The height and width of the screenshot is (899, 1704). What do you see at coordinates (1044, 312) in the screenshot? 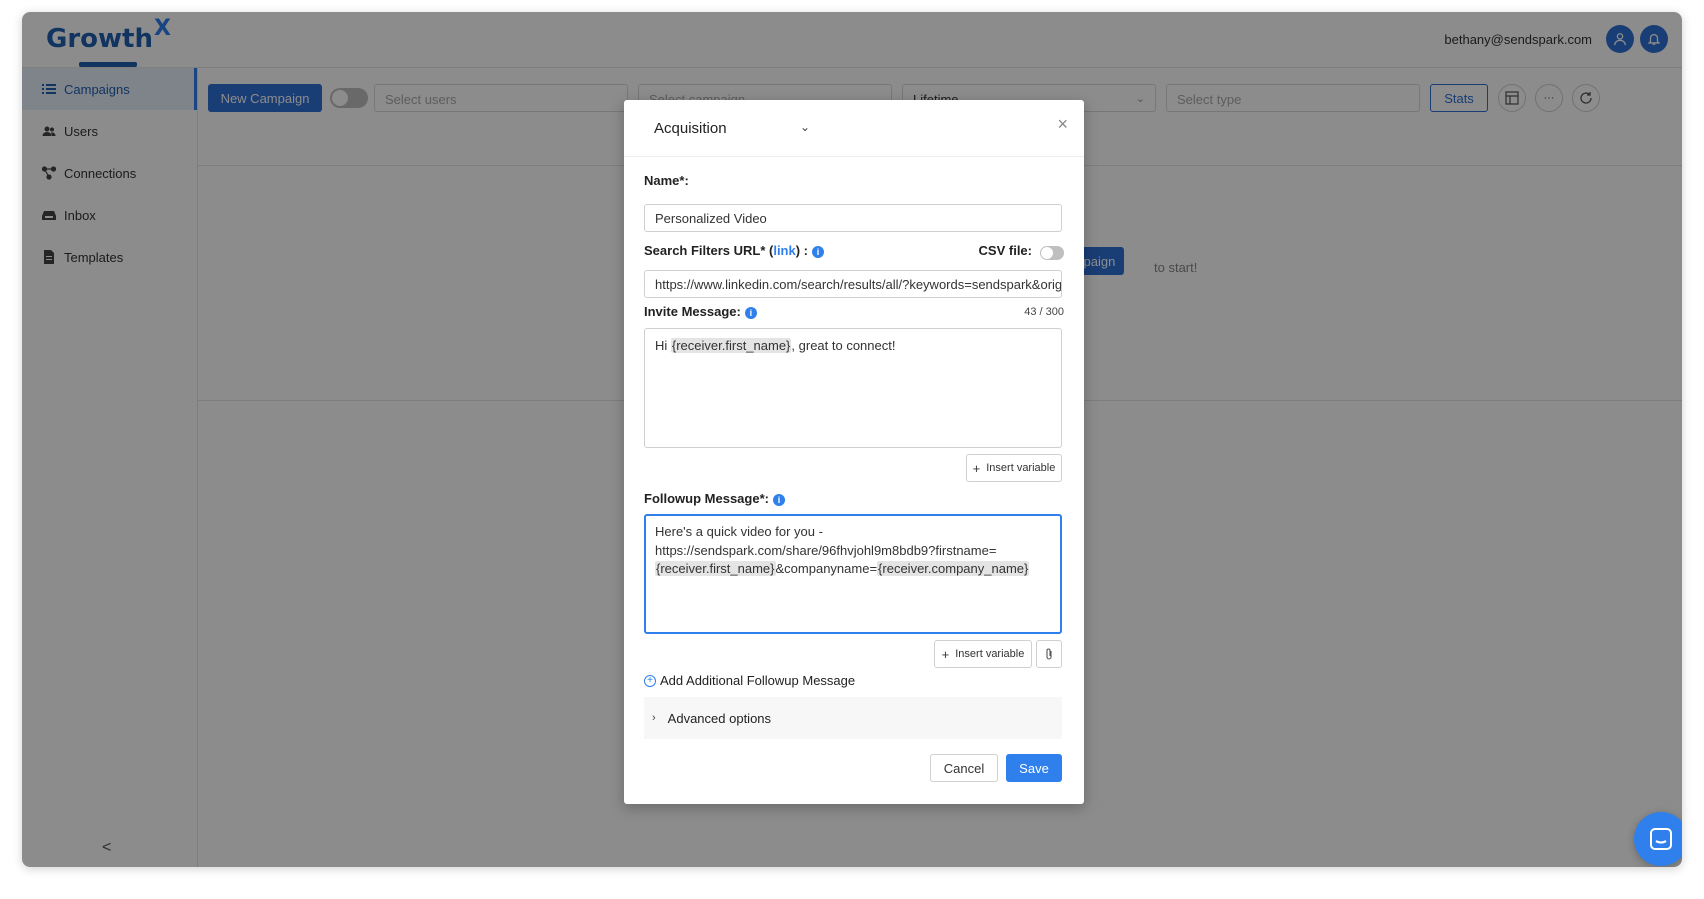
I see `invite-char-counter: 43 / 300` at bounding box center [1044, 312].